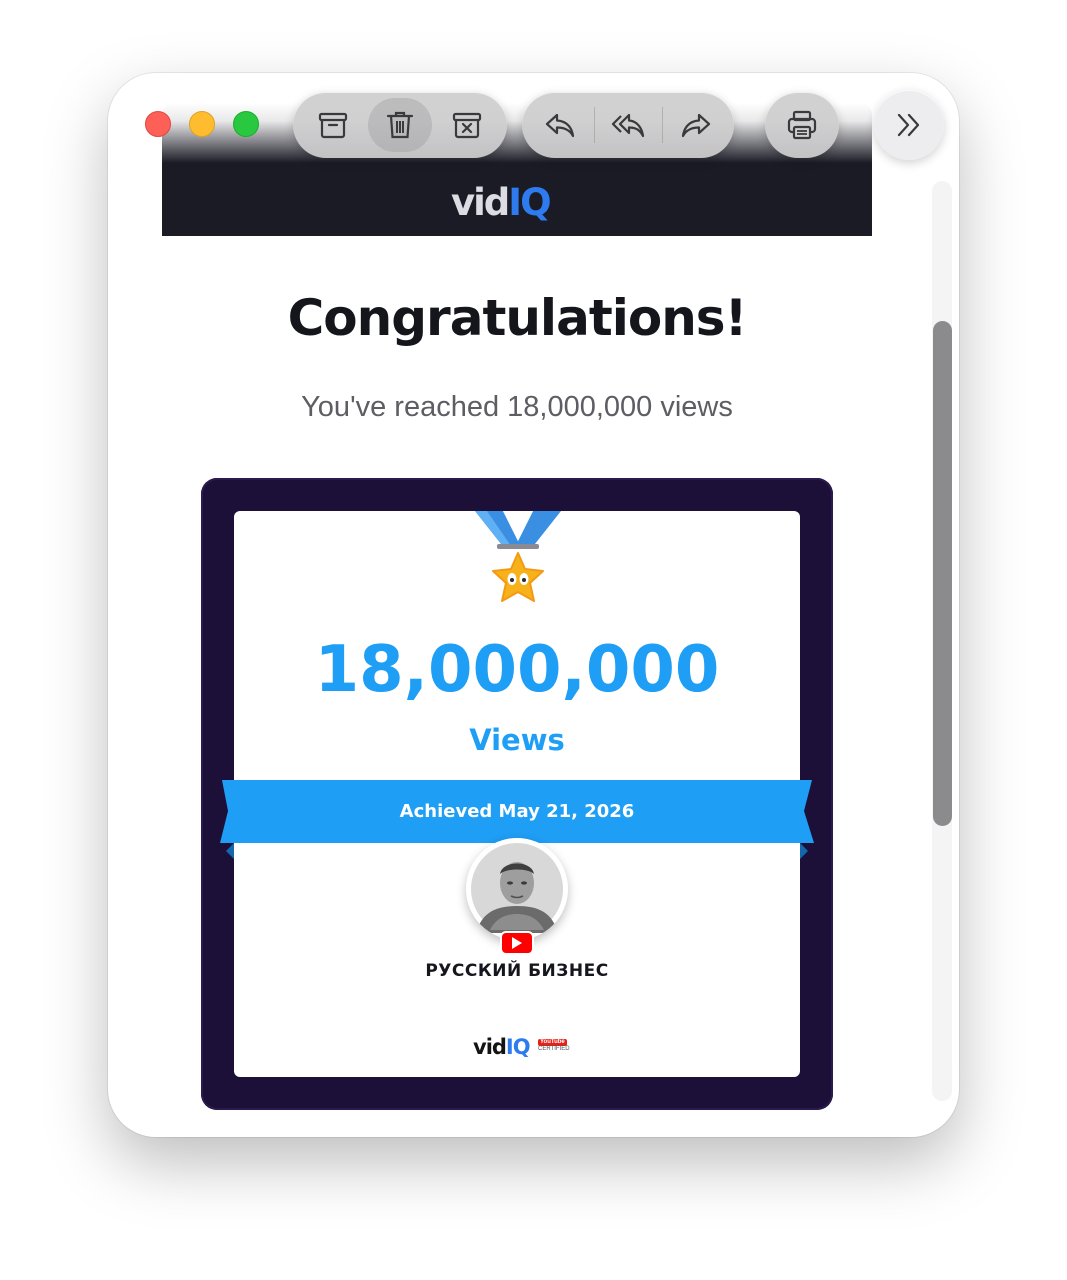 Image resolution: width=1067 pixels, height=1280 pixels. I want to click on forward-button, so click(696, 125).